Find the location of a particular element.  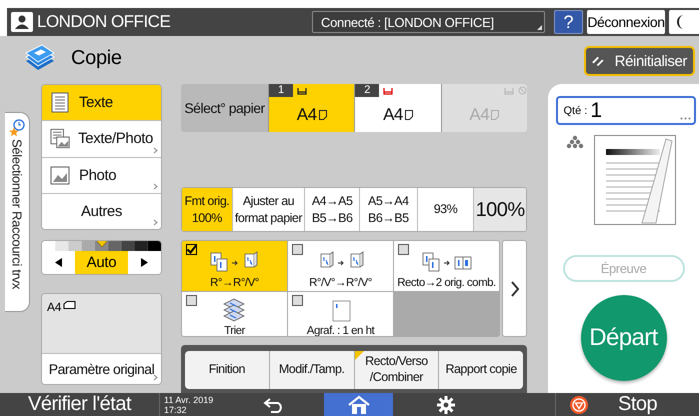

copy-function-option: R°/V°→R°/V° is located at coordinates (340, 266).